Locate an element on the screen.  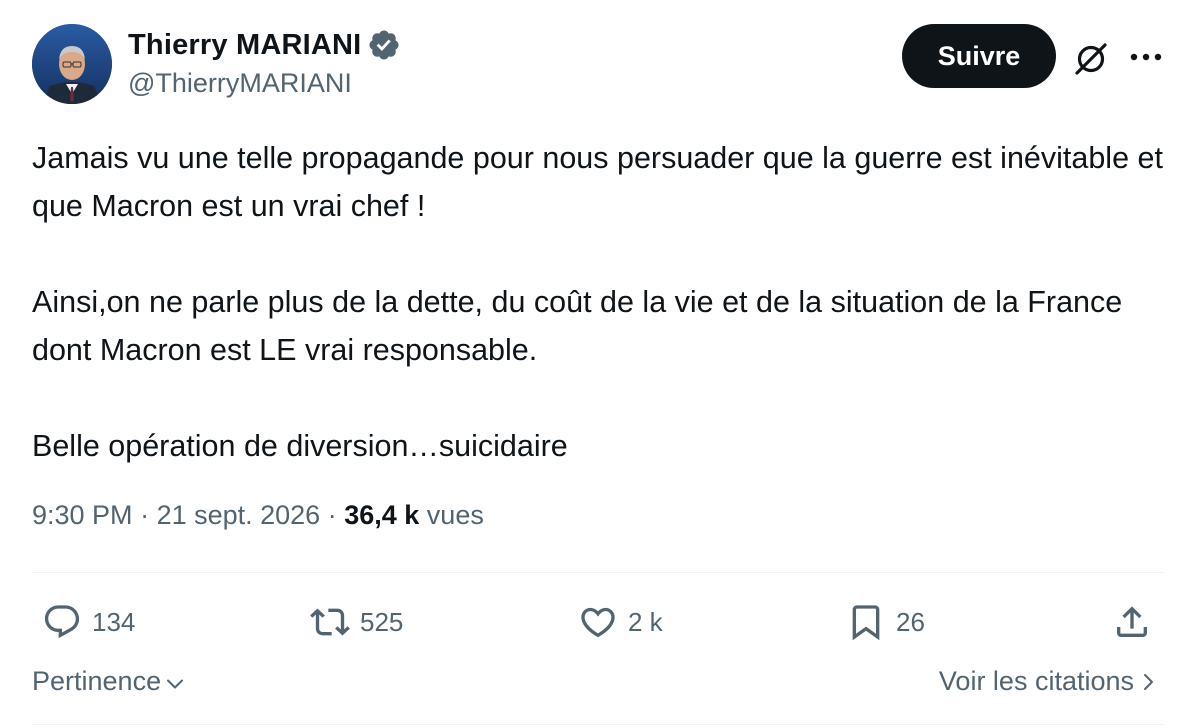
sort-dropdown: Pertinence is located at coordinates (109, 681).